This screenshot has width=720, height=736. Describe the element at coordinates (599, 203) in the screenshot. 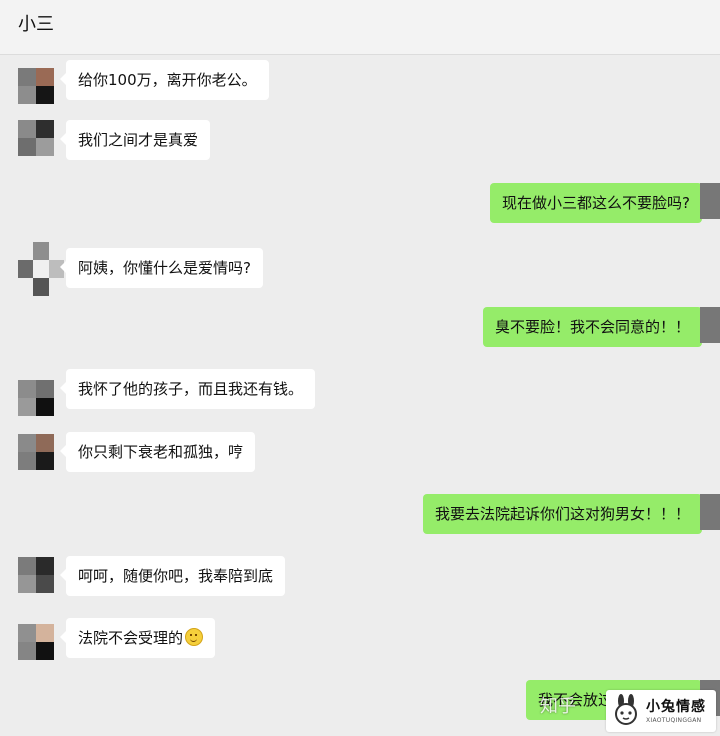

I see `outgoing-message-bubble: 现在做小三都这么不要脸吗?` at that location.